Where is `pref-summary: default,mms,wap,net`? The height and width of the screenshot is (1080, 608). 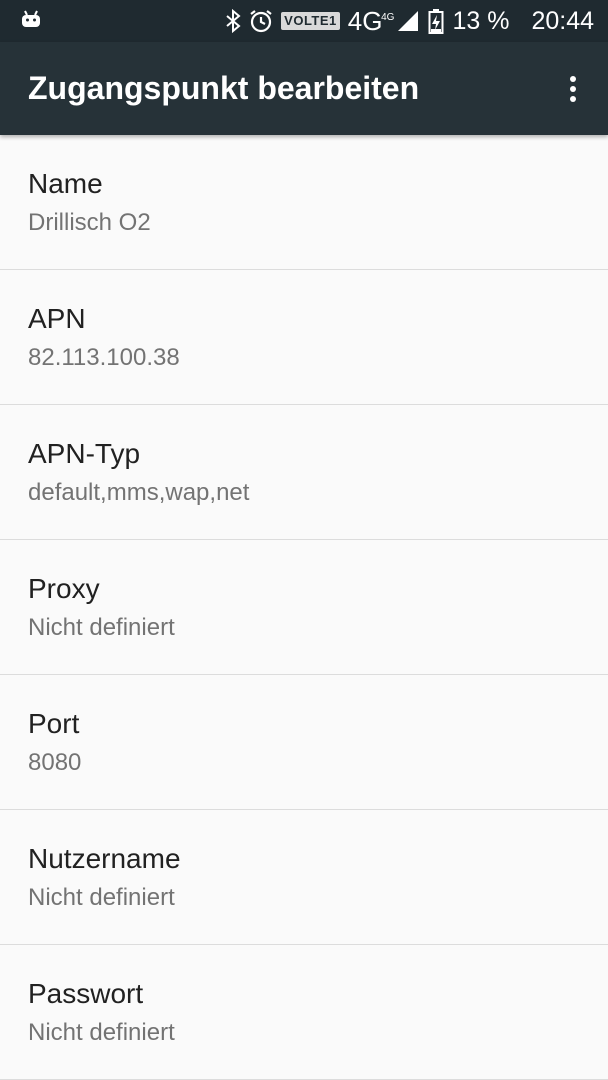 pref-summary: default,mms,wap,net is located at coordinates (139, 492).